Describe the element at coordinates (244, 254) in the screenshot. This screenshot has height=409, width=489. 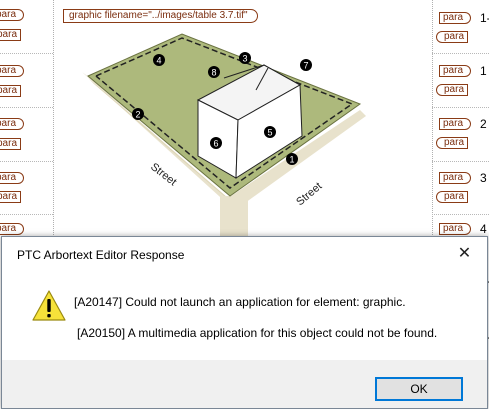
I see `dialog-title-bar: PTC Arbortext Editor Response ✕` at that location.